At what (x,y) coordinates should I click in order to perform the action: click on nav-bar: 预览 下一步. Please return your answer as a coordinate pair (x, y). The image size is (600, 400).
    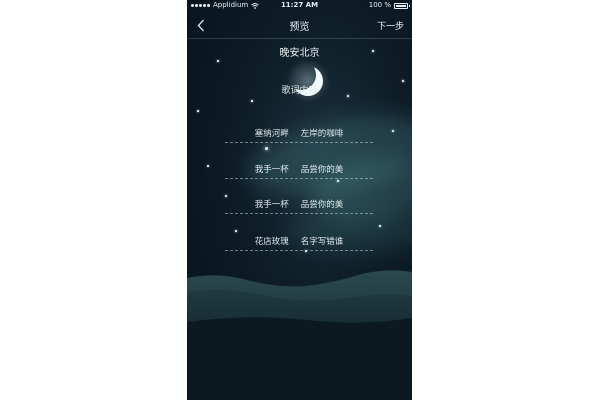
    Looking at the image, I should click on (299, 25).